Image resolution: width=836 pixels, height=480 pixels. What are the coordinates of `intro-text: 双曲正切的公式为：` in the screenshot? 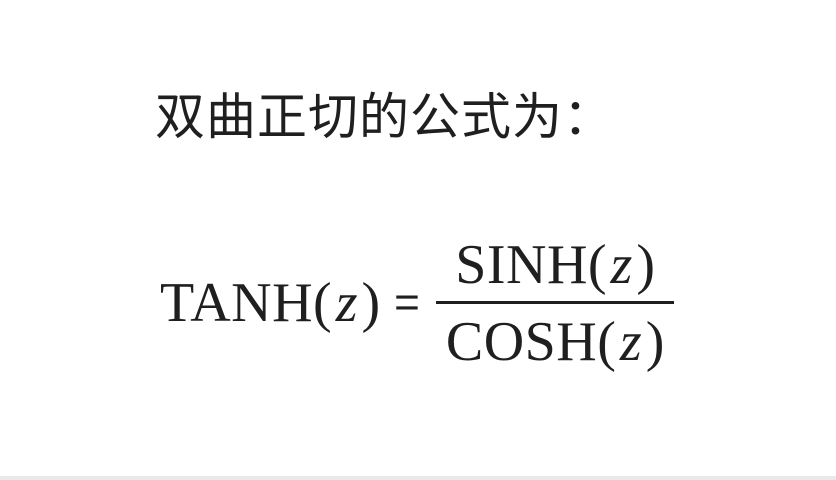 It's located at (384, 117).